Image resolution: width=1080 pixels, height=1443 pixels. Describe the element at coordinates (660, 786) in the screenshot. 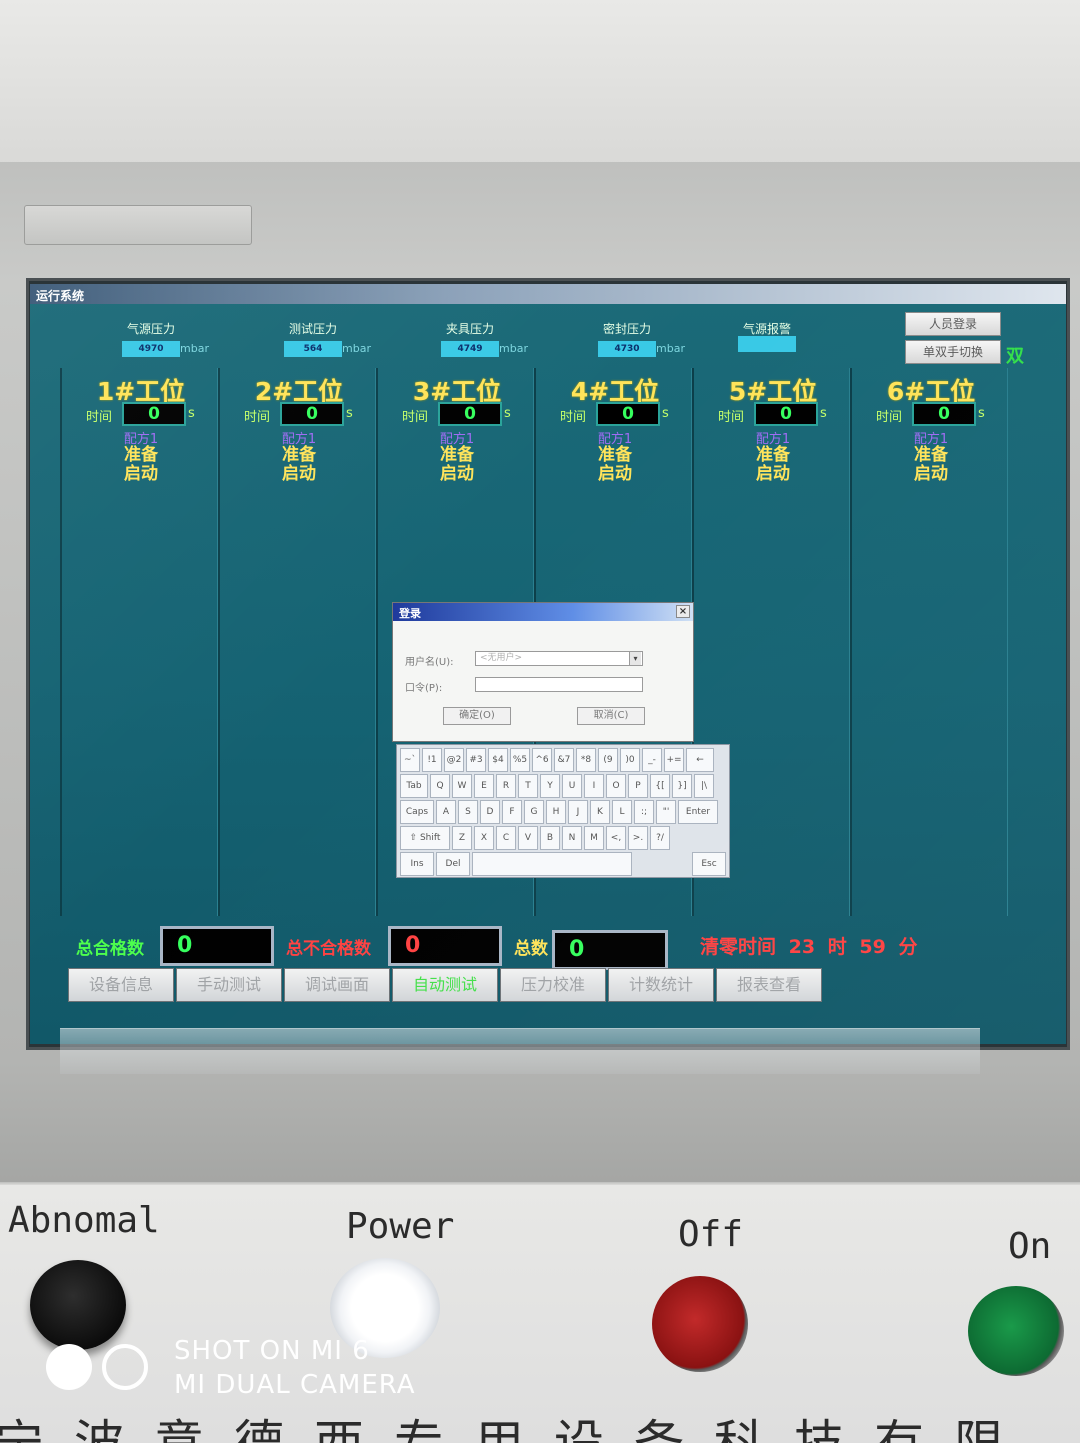

I see `key: {[` at that location.